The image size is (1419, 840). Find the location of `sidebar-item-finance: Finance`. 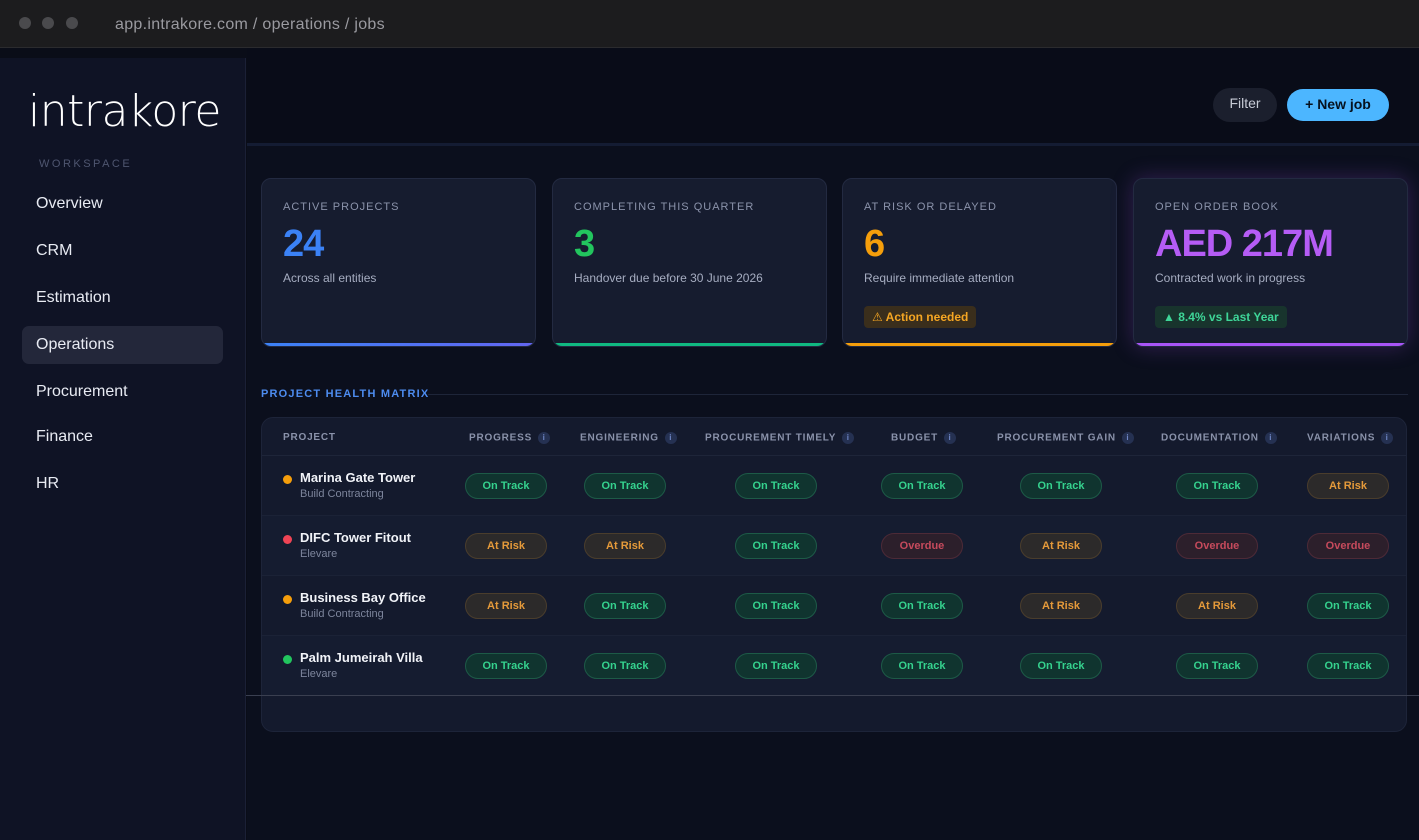

sidebar-item-finance: Finance is located at coordinates (122, 437).